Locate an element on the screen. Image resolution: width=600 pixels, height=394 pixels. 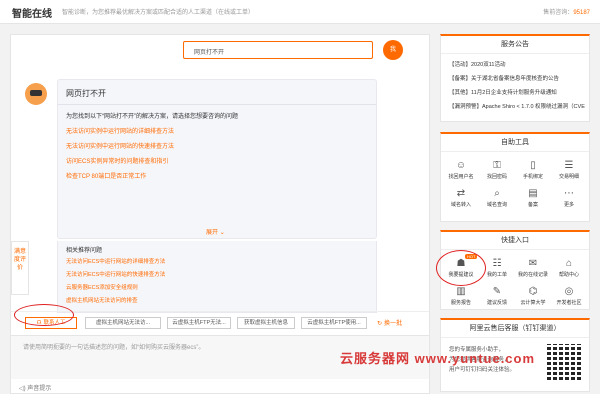
doc-icon: ▤ is located at coordinates (533, 193).